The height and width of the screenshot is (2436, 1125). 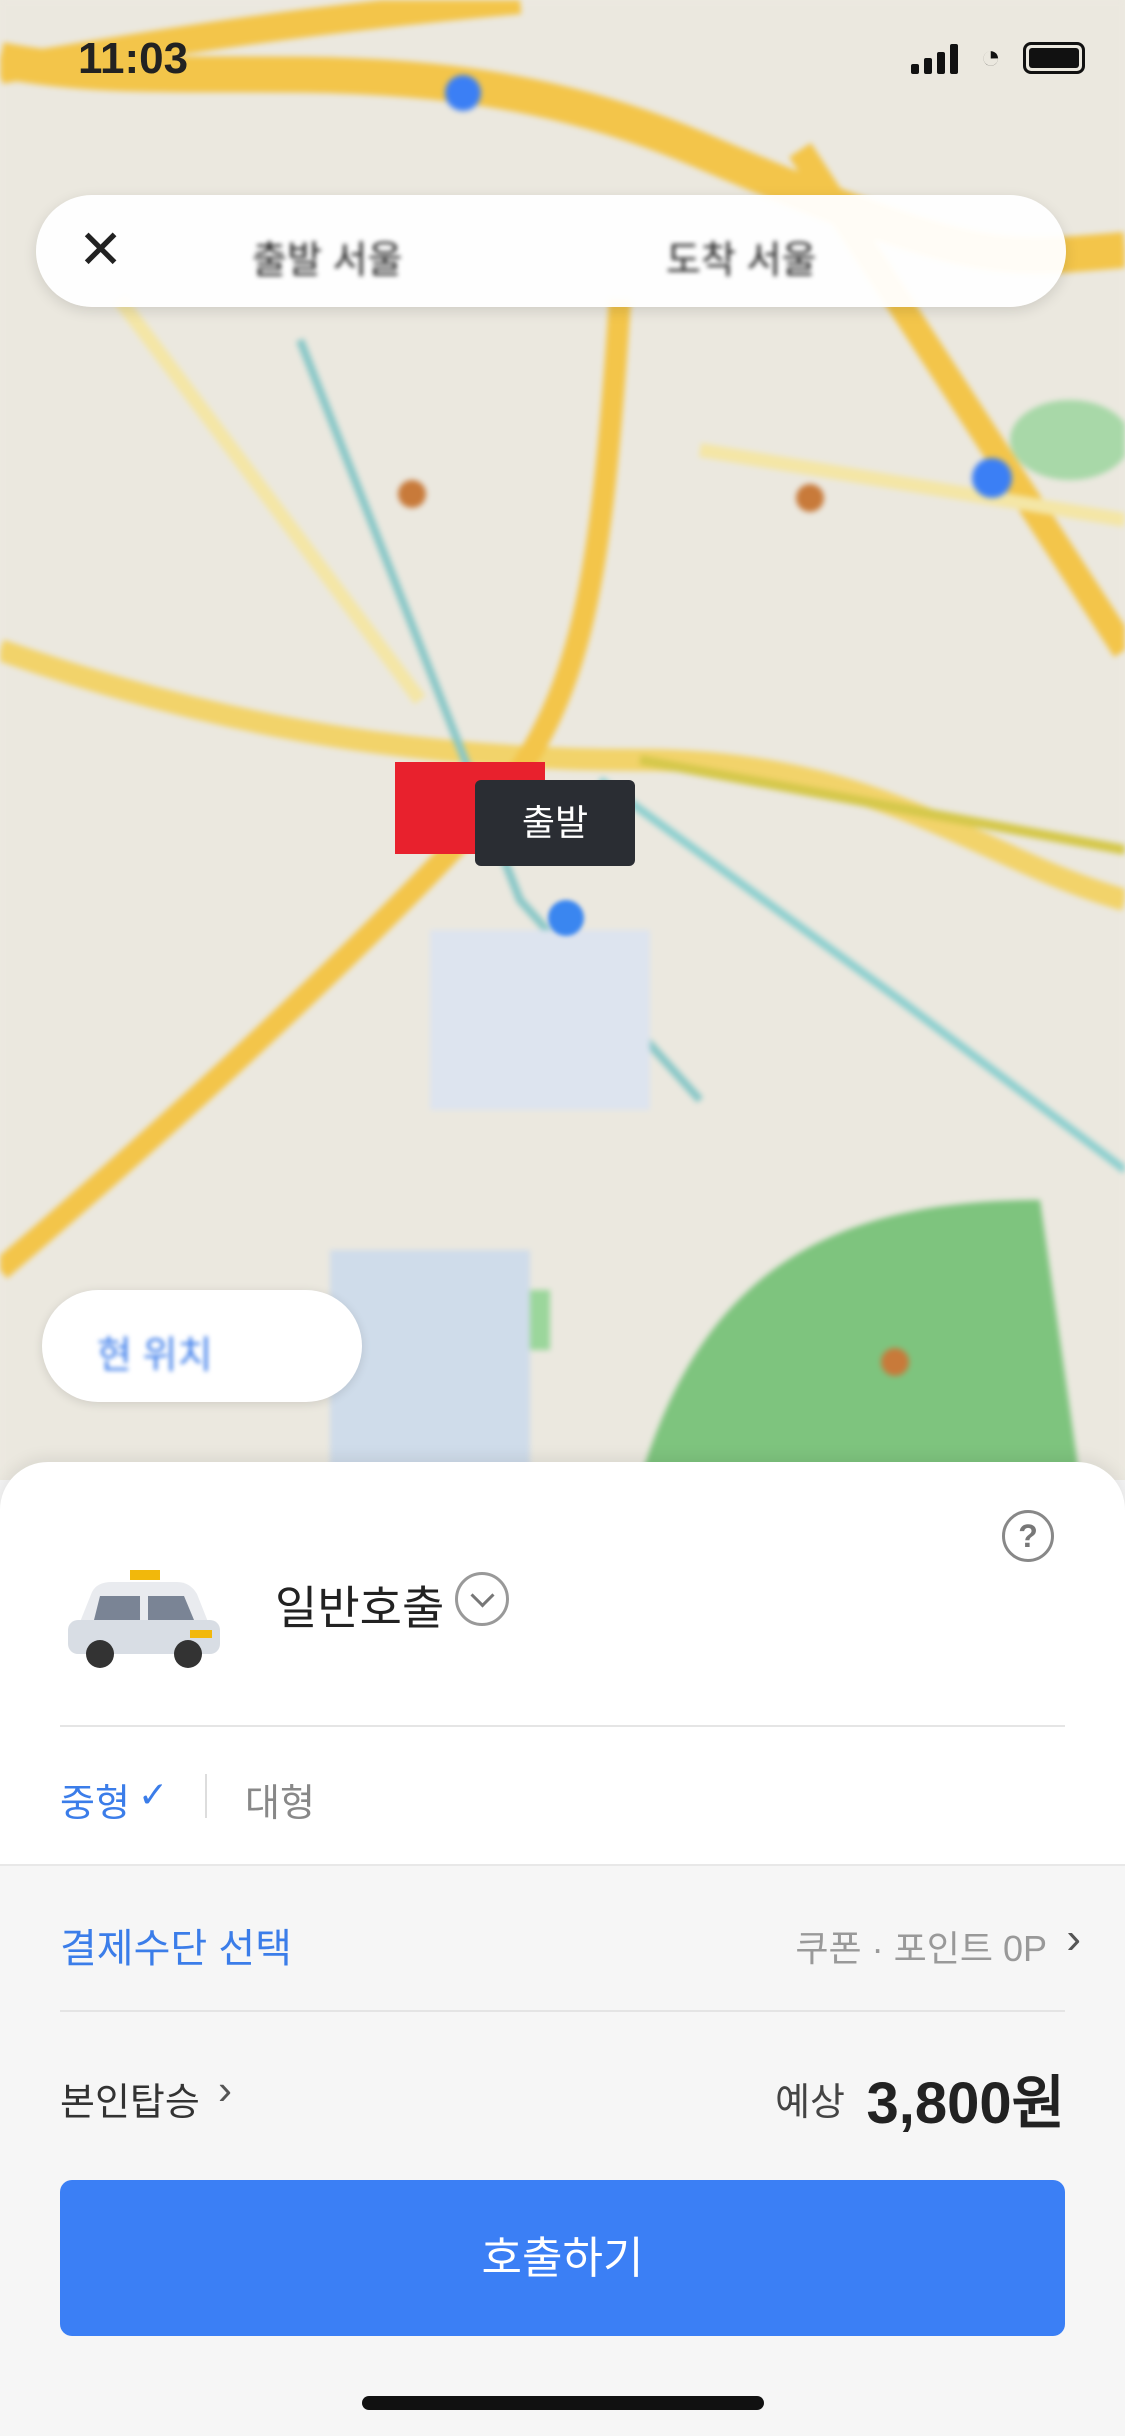 What do you see at coordinates (562, 60) in the screenshot?
I see `status-bar: 11:03 ◔` at bounding box center [562, 60].